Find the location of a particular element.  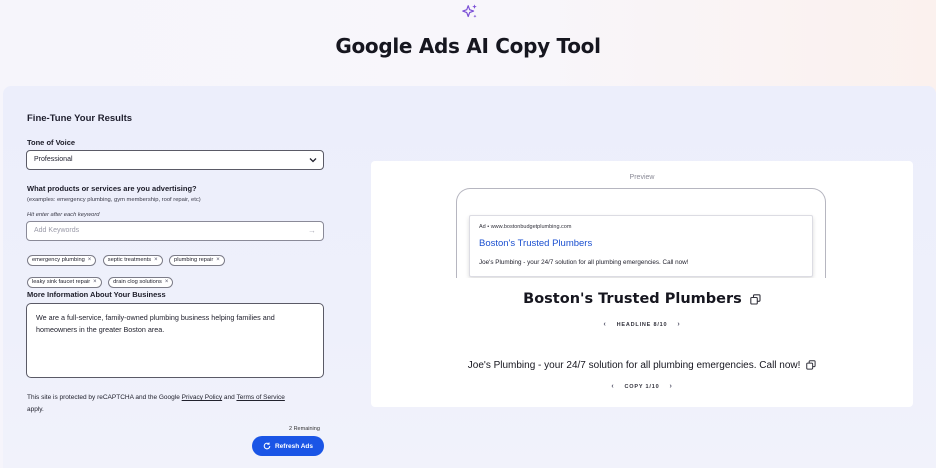

copy-nav: ‹ COPY 1/10 › is located at coordinates (642, 386).